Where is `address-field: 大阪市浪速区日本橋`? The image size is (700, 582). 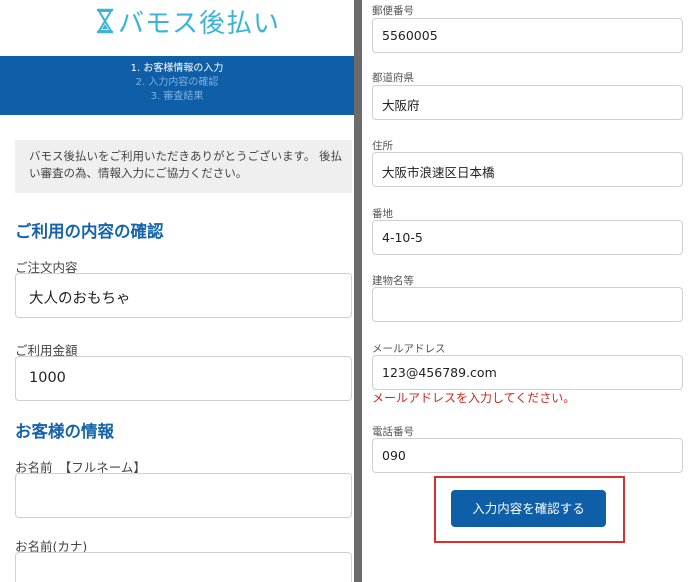
address-field: 大阪市浪速区日本橋 is located at coordinates (527, 169).